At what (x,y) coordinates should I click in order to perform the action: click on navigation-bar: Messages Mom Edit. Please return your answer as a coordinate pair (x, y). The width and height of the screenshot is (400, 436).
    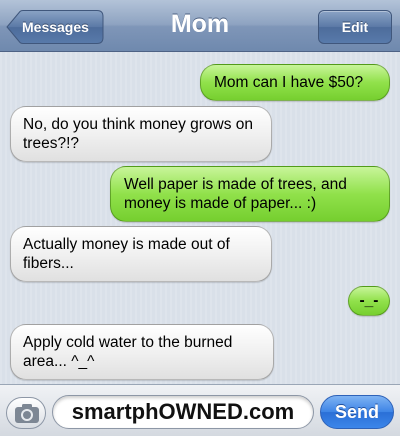
    Looking at the image, I should click on (200, 26).